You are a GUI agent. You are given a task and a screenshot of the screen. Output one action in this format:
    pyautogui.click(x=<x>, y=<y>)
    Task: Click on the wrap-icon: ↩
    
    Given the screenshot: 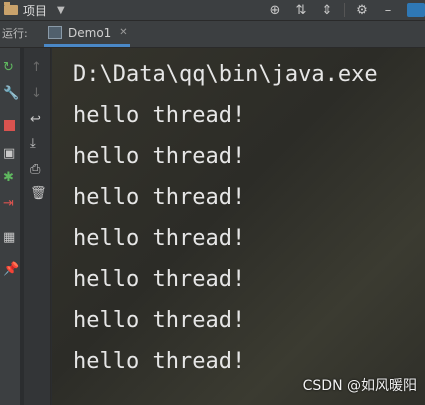 What is the action you would take?
    pyautogui.click(x=35, y=119)
    